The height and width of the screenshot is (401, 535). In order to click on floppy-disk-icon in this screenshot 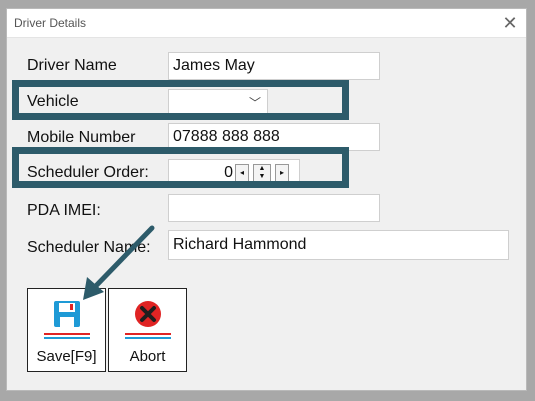, I will do `click(67, 314)`.